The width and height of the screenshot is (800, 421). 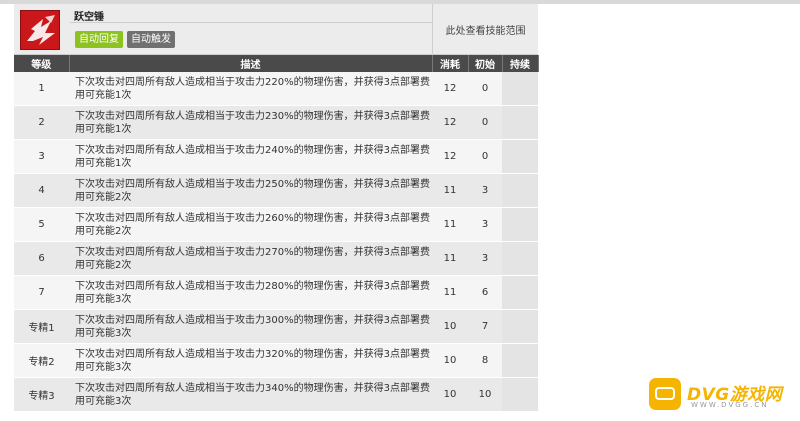 What do you see at coordinates (40, 30) in the screenshot?
I see `red-hammer-skill-icon` at bounding box center [40, 30].